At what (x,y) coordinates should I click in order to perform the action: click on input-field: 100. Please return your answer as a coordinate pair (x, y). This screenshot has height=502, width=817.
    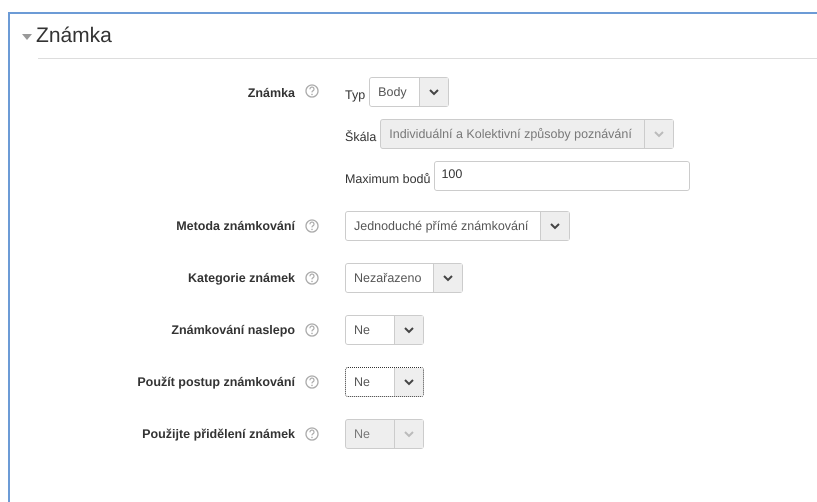
    Looking at the image, I should click on (562, 176).